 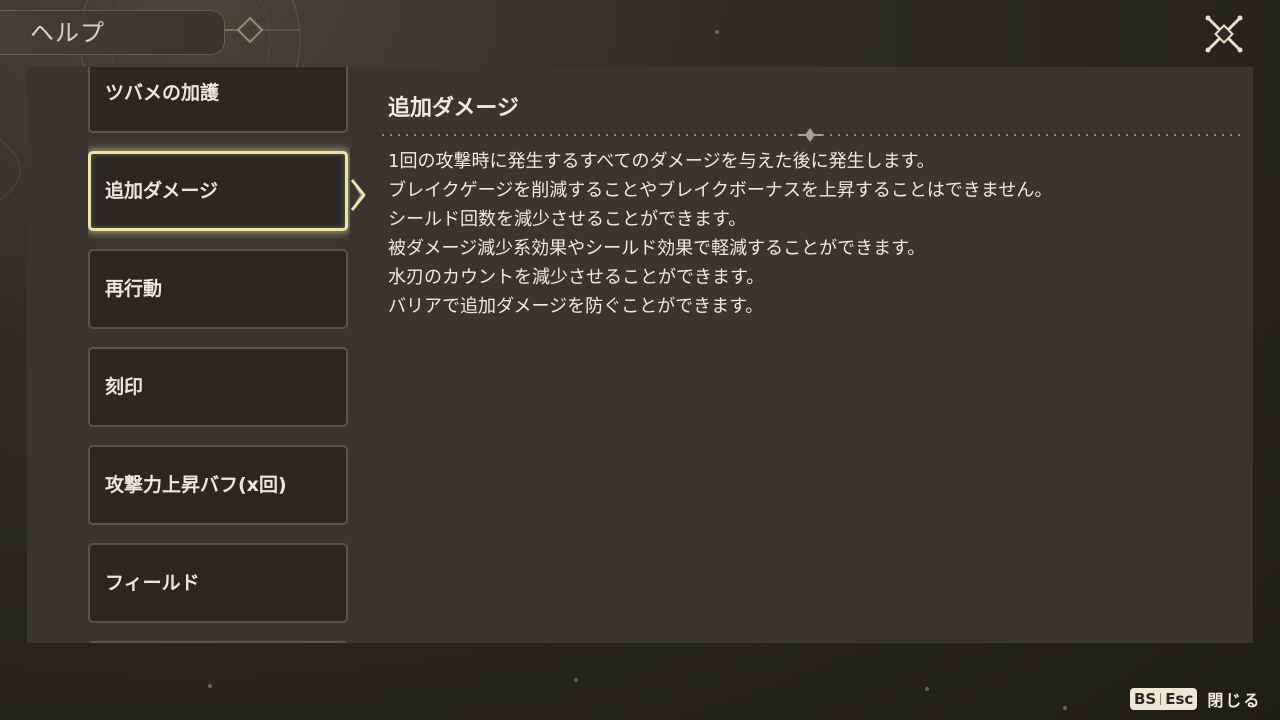 I want to click on close-icon, so click(x=1224, y=34).